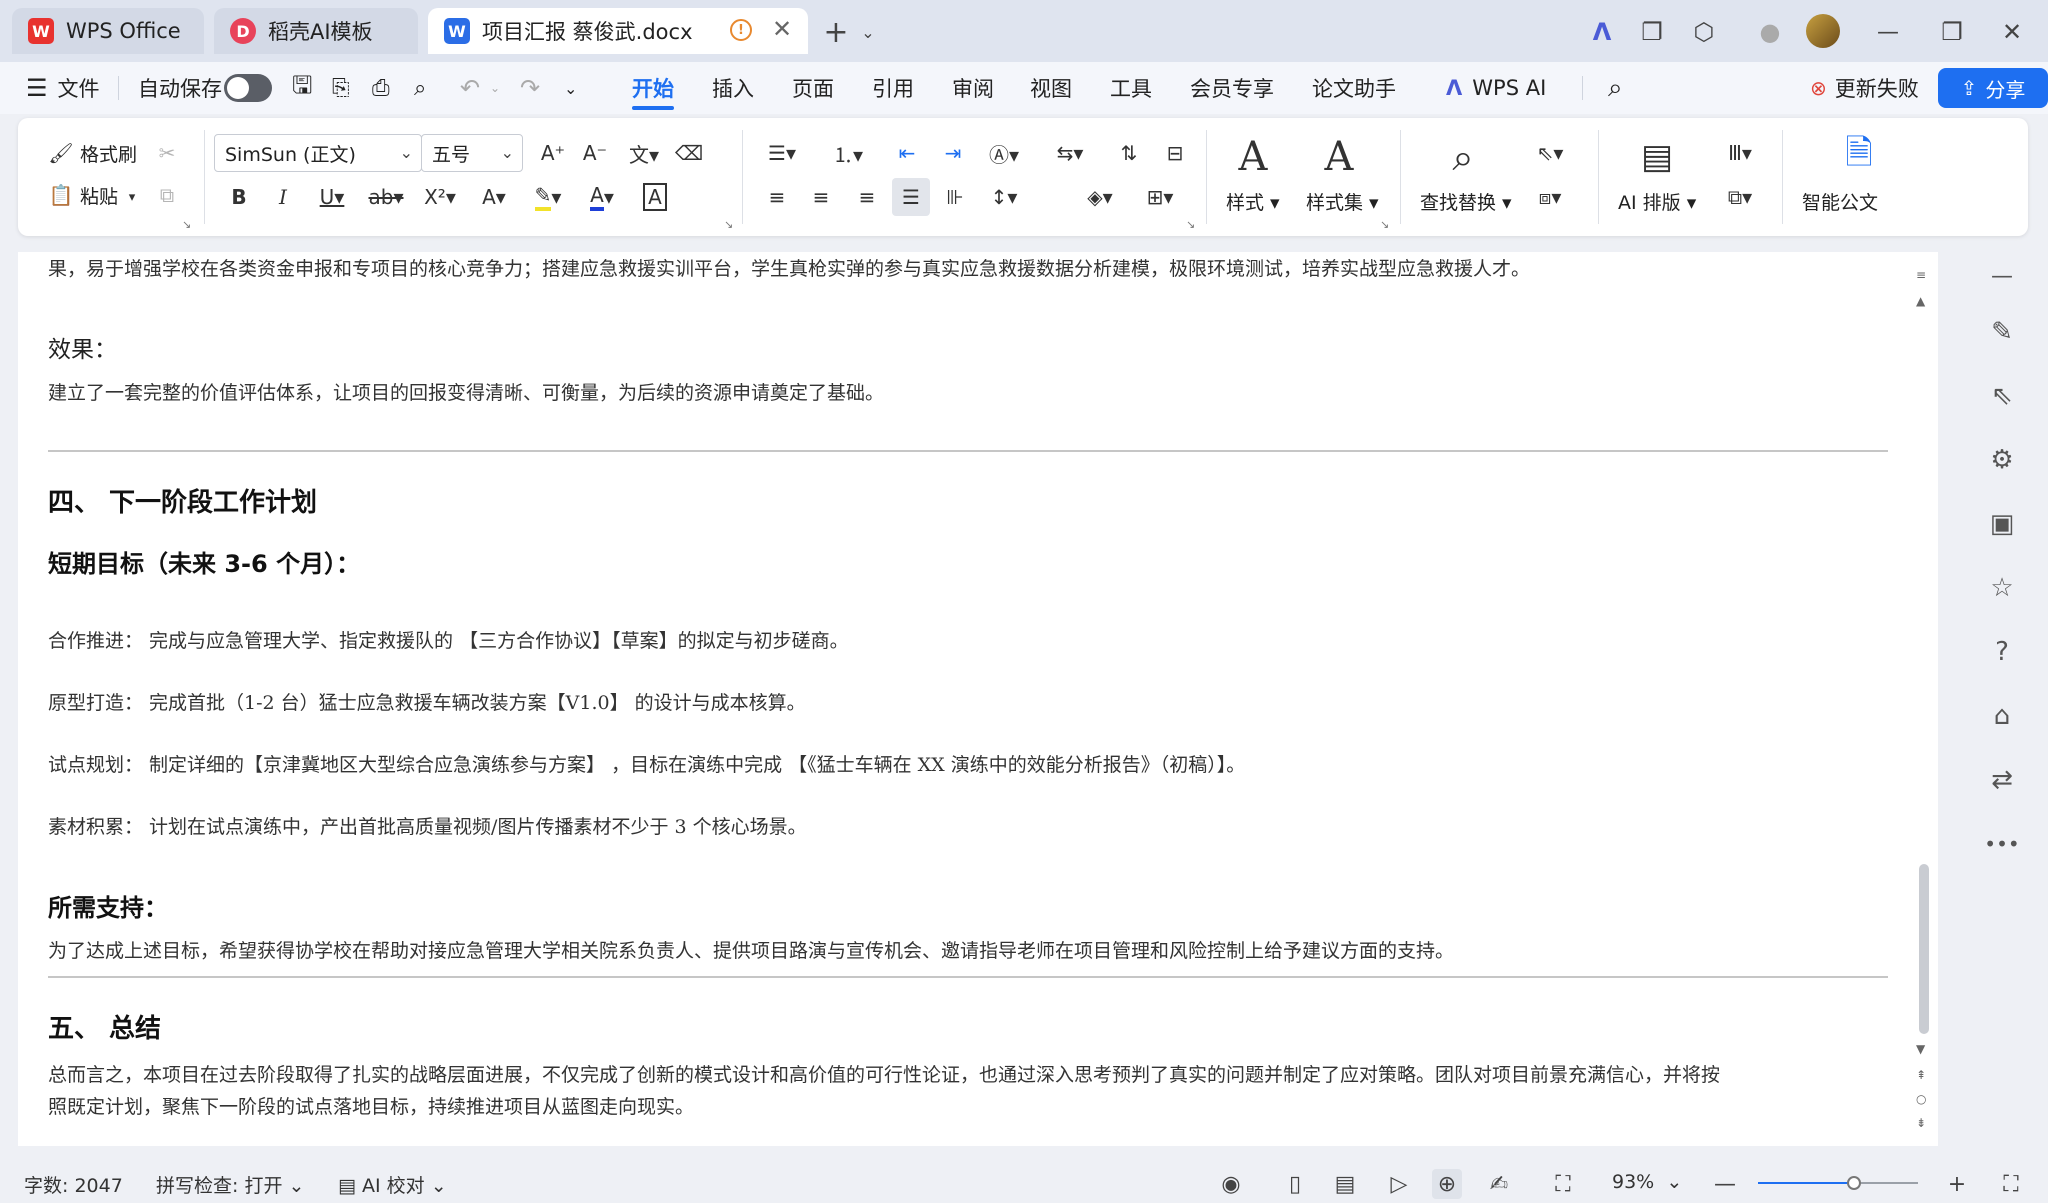 The width and height of the screenshot is (2048, 1203). What do you see at coordinates (495, 88) in the screenshot?
I see `undo-dropdown-icon: ⌄` at bounding box center [495, 88].